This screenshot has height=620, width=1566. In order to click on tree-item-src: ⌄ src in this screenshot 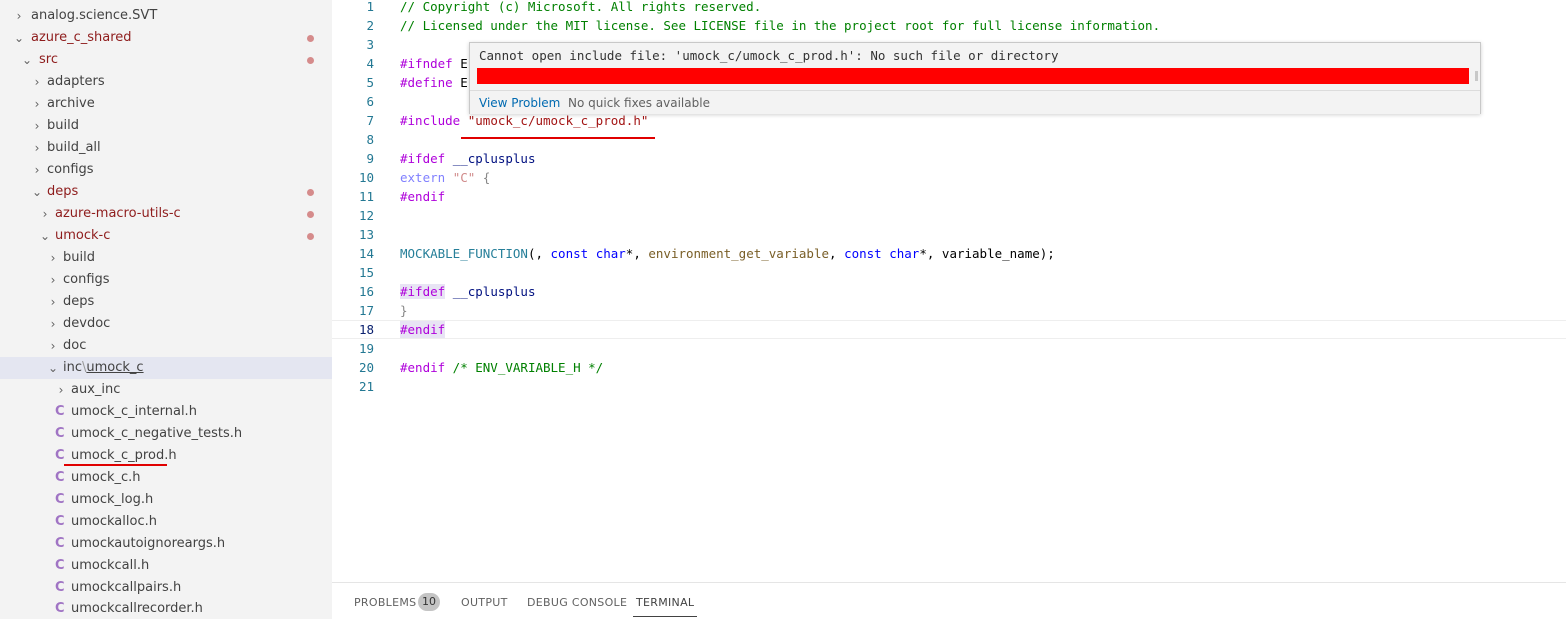, I will do `click(166, 60)`.